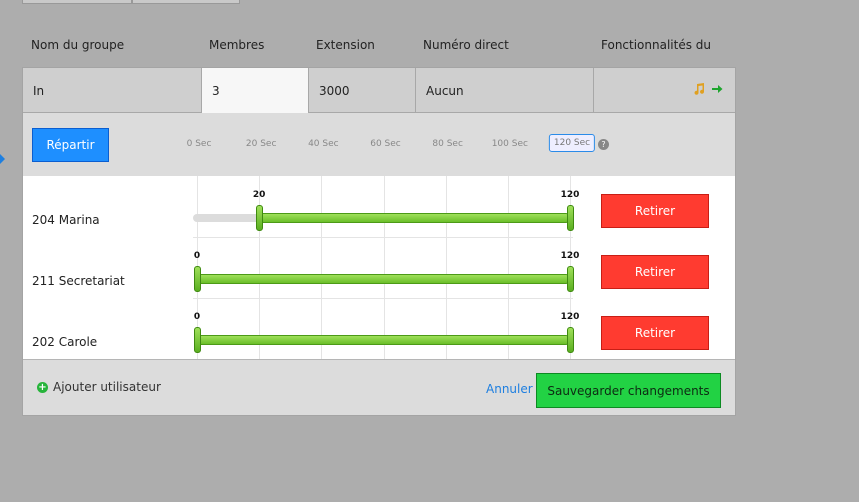 This screenshot has width=859, height=502. What do you see at coordinates (664, 90) in the screenshot?
I see `features-cell` at bounding box center [664, 90].